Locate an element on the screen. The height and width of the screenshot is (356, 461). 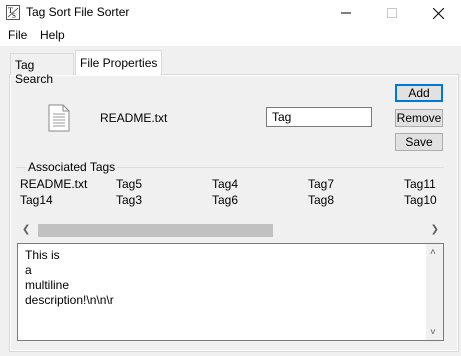
tag-item: Tag5 is located at coordinates (129, 184).